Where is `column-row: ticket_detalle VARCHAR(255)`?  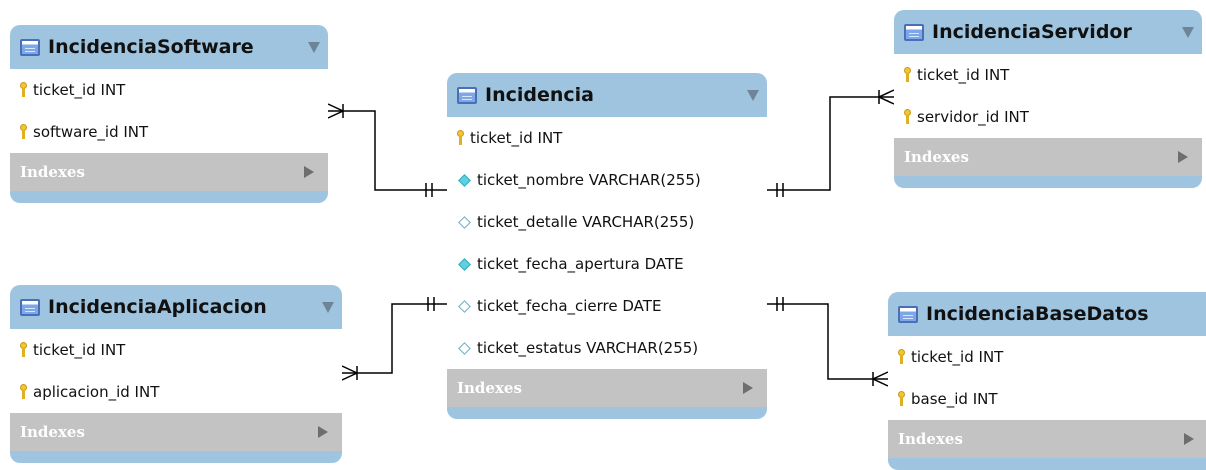
column-row: ticket_detalle VARCHAR(255) is located at coordinates (607, 222).